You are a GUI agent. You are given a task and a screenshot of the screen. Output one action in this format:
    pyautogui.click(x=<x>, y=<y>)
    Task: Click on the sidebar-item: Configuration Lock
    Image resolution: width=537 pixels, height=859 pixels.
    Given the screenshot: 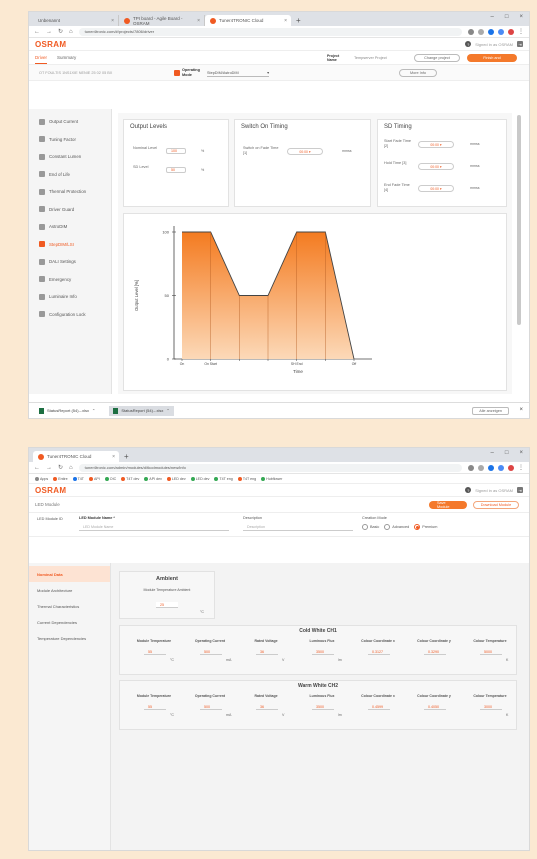 What is the action you would take?
    pyautogui.click(x=70, y=315)
    